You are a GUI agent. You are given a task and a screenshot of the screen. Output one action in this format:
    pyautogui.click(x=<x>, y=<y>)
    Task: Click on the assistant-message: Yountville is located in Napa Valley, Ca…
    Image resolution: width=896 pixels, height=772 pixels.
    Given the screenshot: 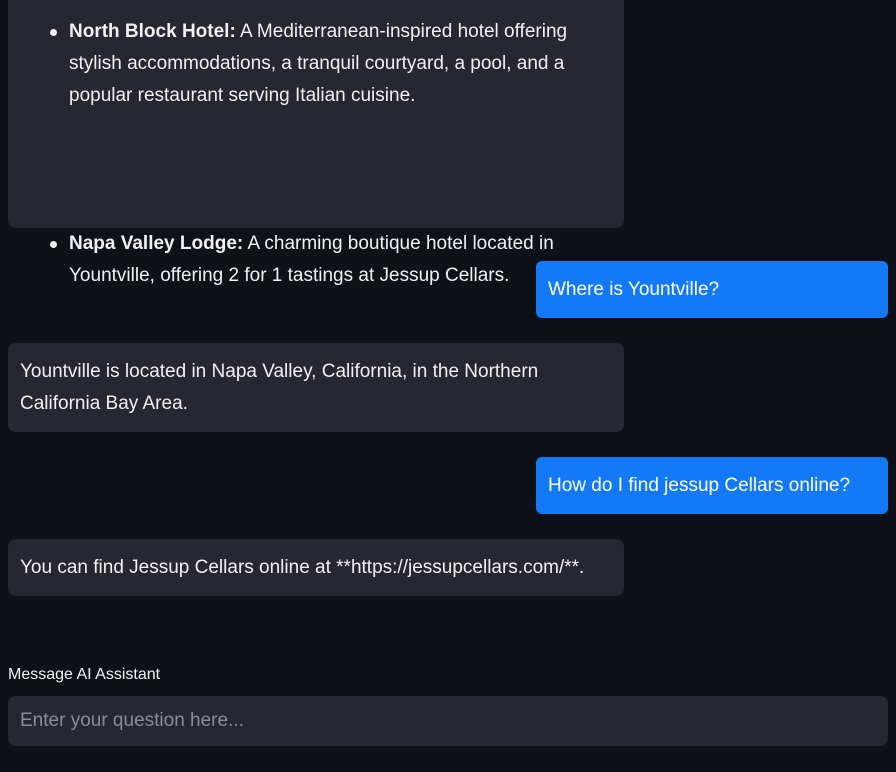 What is the action you would take?
    pyautogui.click(x=316, y=387)
    